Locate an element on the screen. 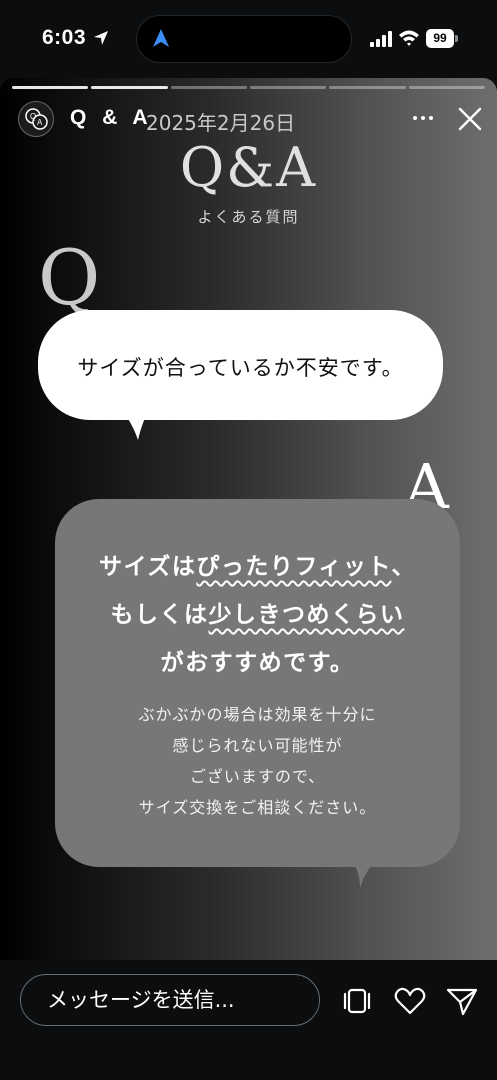  answer-body-line: 感じられない可能性が is located at coordinates (257, 745).